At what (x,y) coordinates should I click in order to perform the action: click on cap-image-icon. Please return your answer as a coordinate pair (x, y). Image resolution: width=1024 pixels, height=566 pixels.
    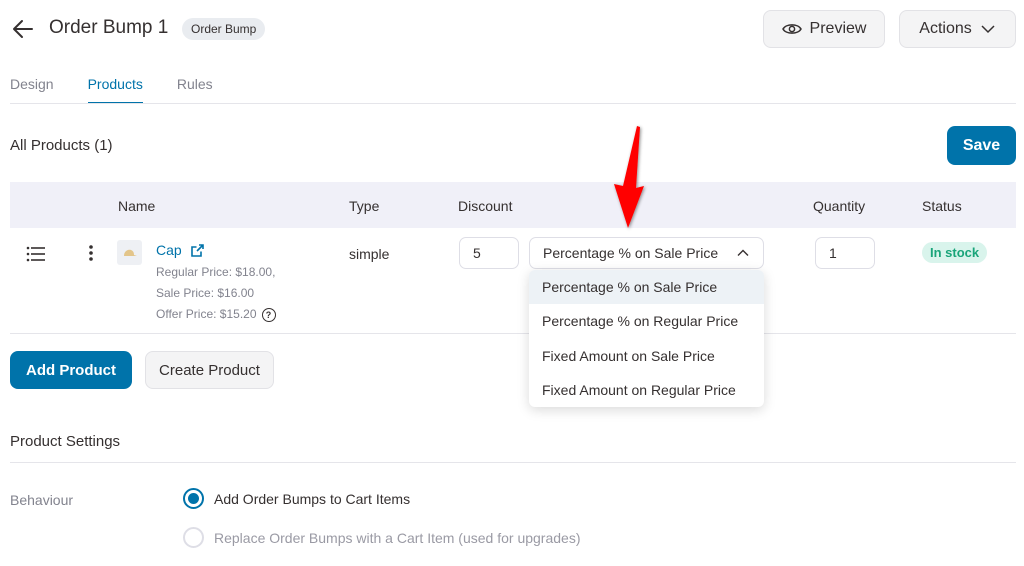
    Looking at the image, I should click on (130, 252).